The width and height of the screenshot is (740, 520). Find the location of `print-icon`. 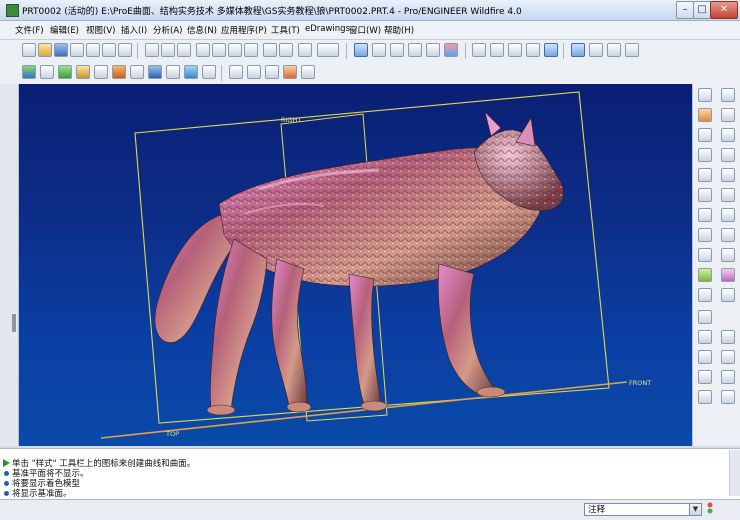

print-icon is located at coordinates (77, 50).